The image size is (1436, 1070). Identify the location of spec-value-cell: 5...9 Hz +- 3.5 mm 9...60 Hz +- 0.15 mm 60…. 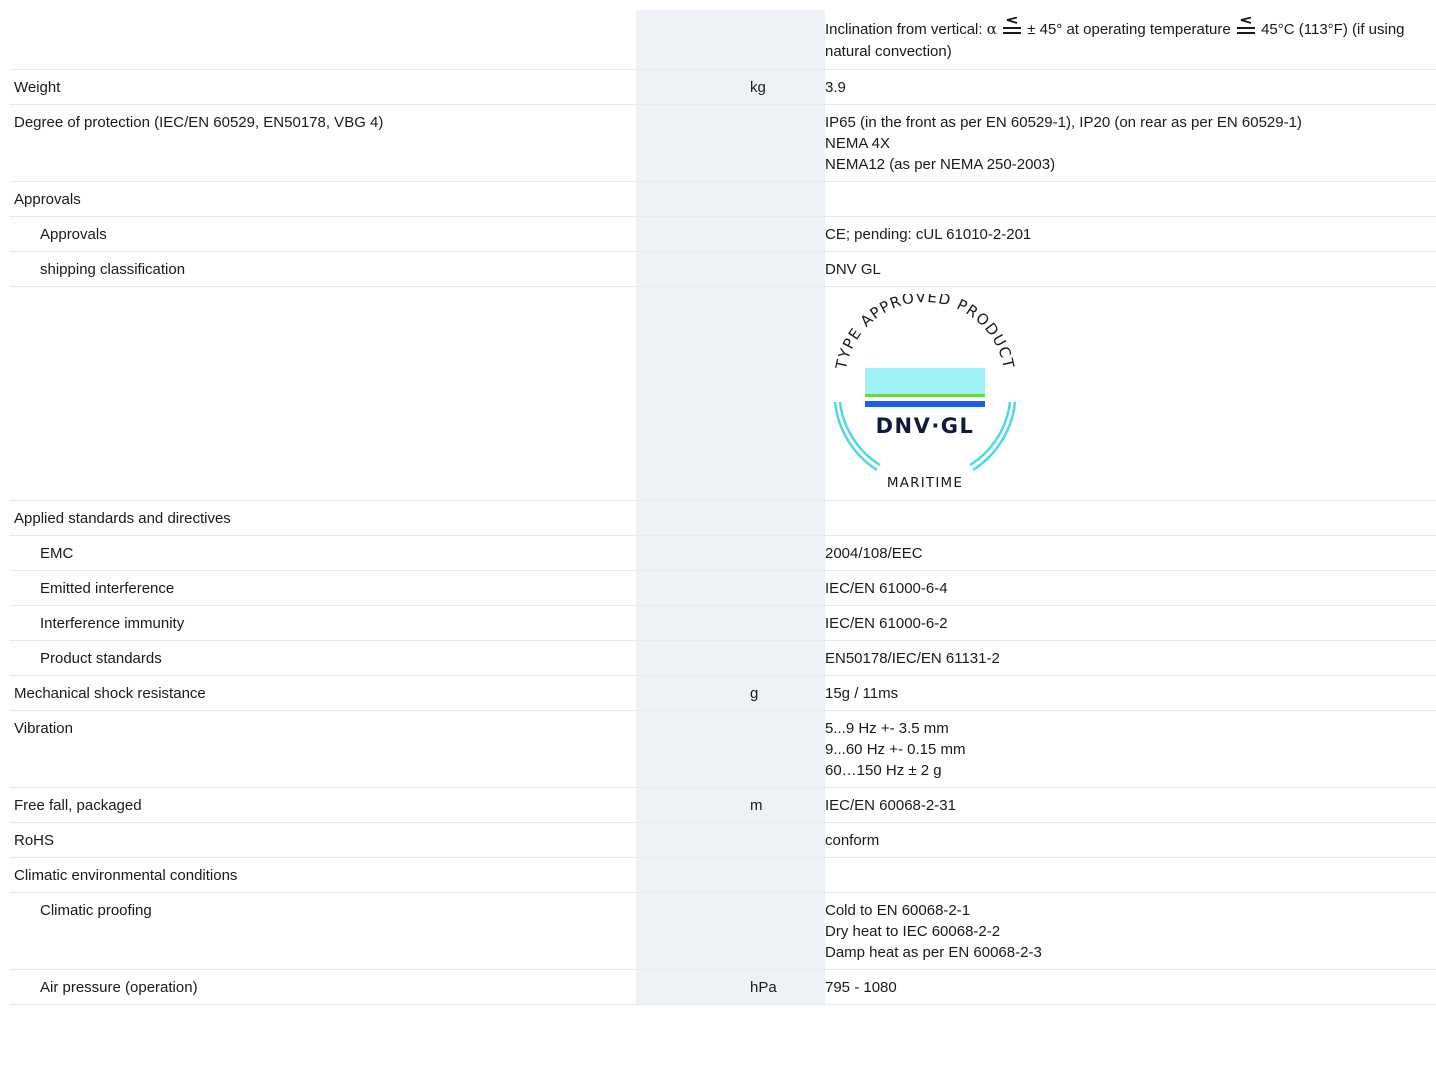
(1130, 749).